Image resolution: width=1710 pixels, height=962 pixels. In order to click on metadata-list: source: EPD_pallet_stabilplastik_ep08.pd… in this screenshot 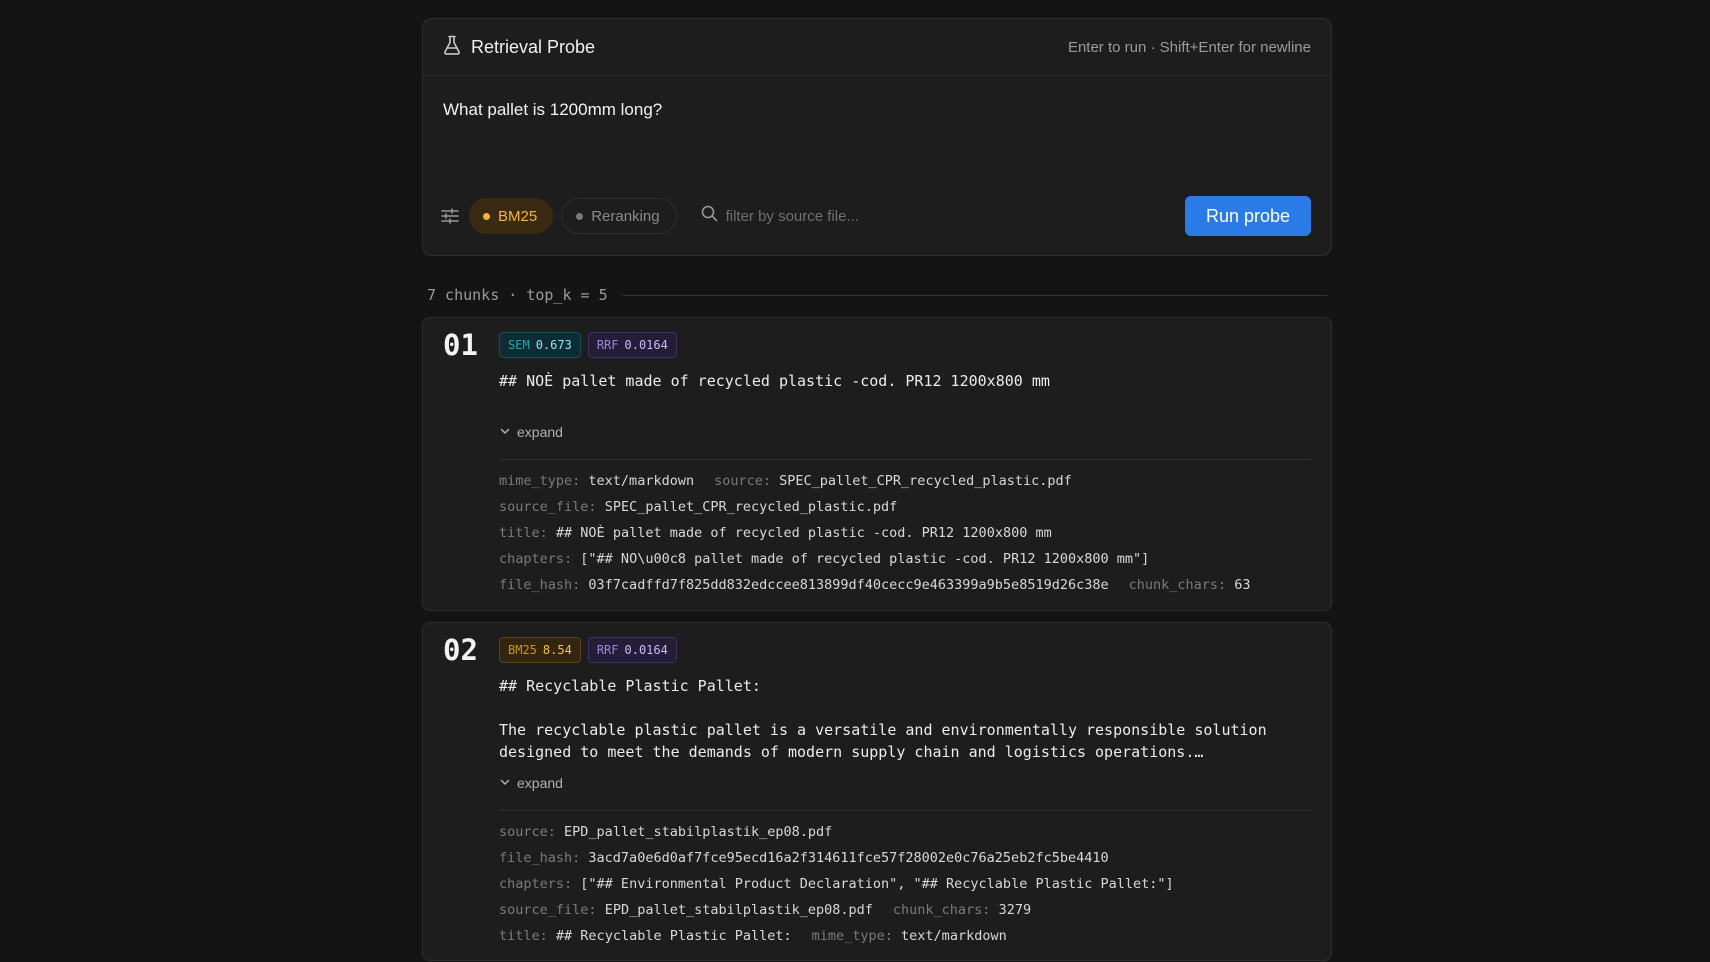, I will do `click(909, 884)`.